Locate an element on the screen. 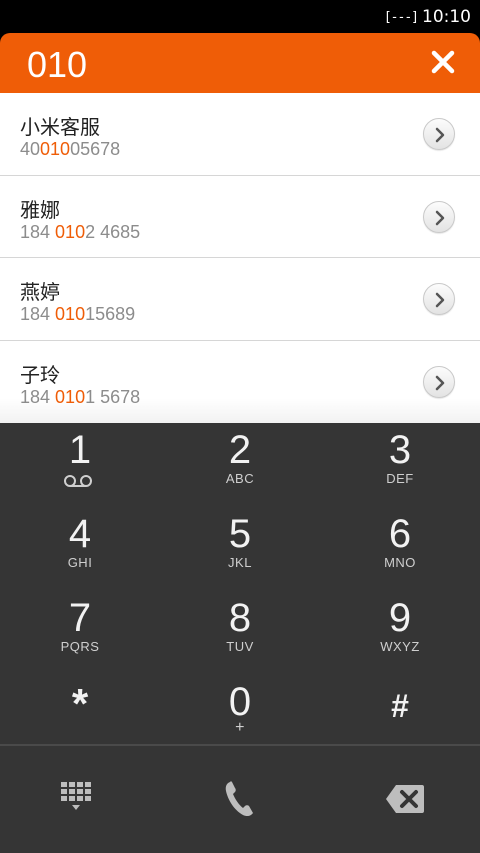 This screenshot has width=480, height=853. key-digit: 2 is located at coordinates (240, 450).